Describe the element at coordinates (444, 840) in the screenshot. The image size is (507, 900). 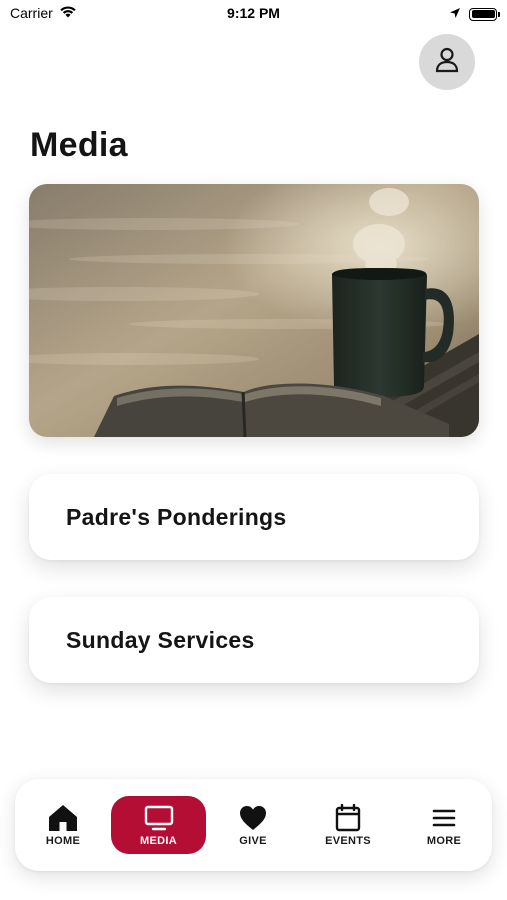
I see `tab-label: MORE` at that location.